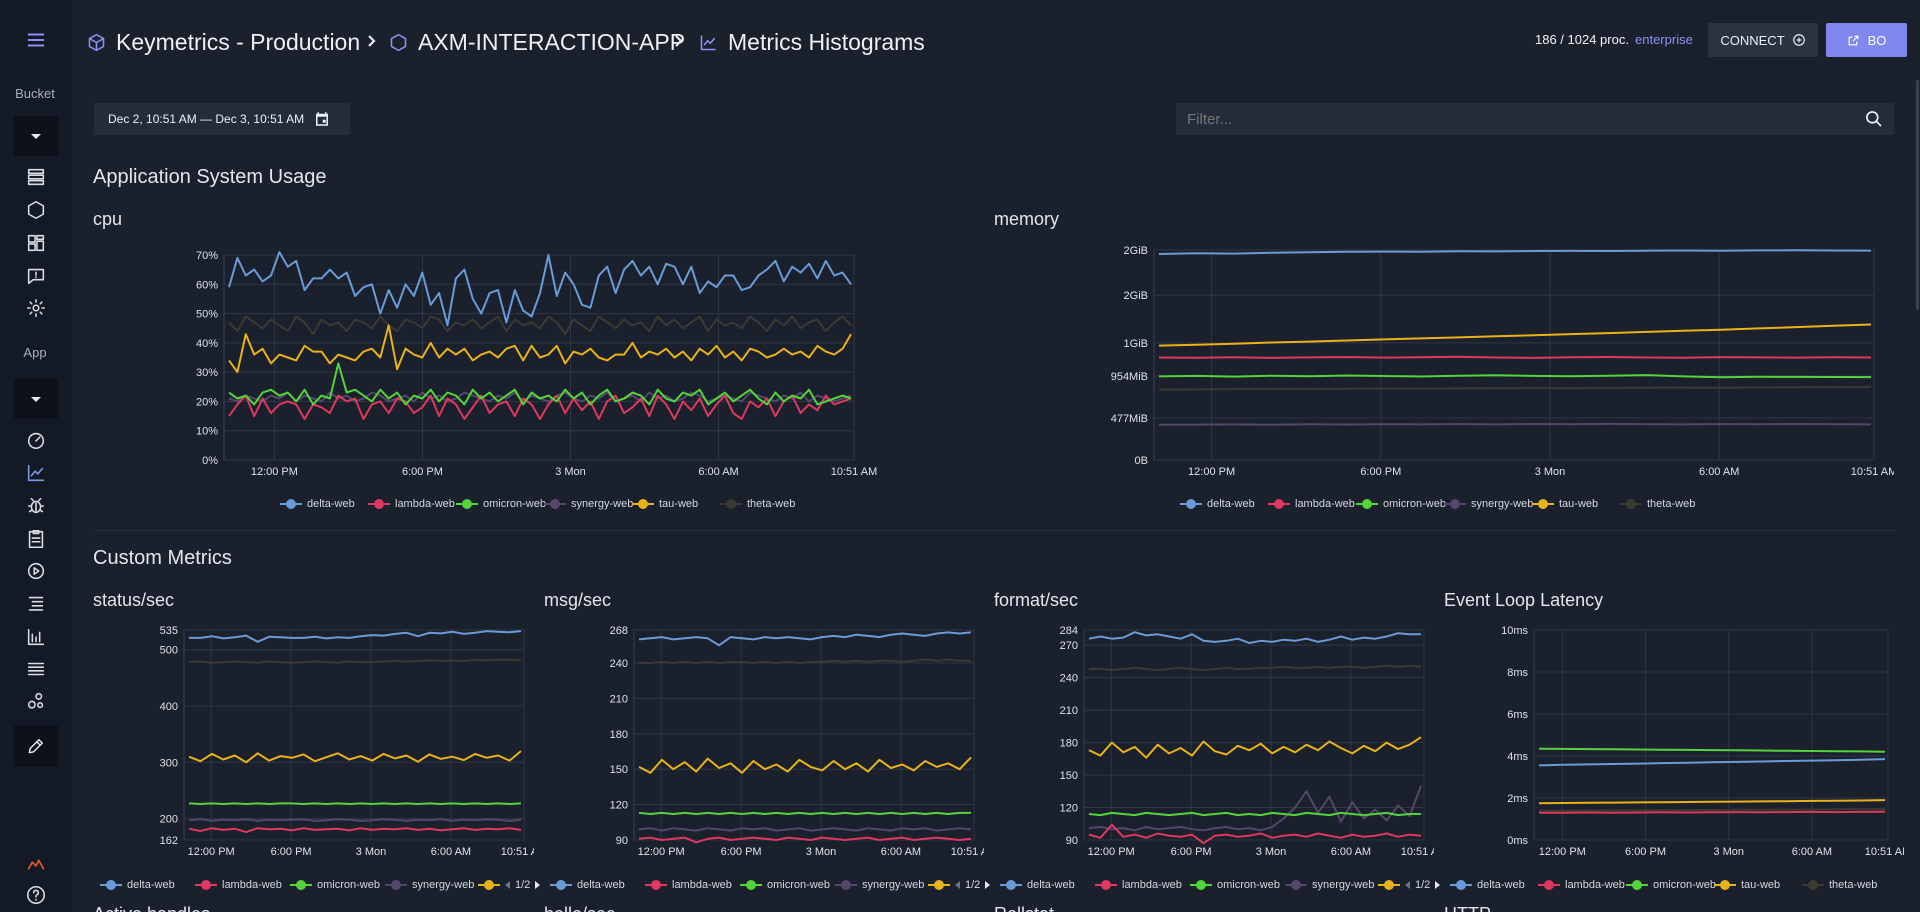  I want to click on app-select, so click(36, 399).